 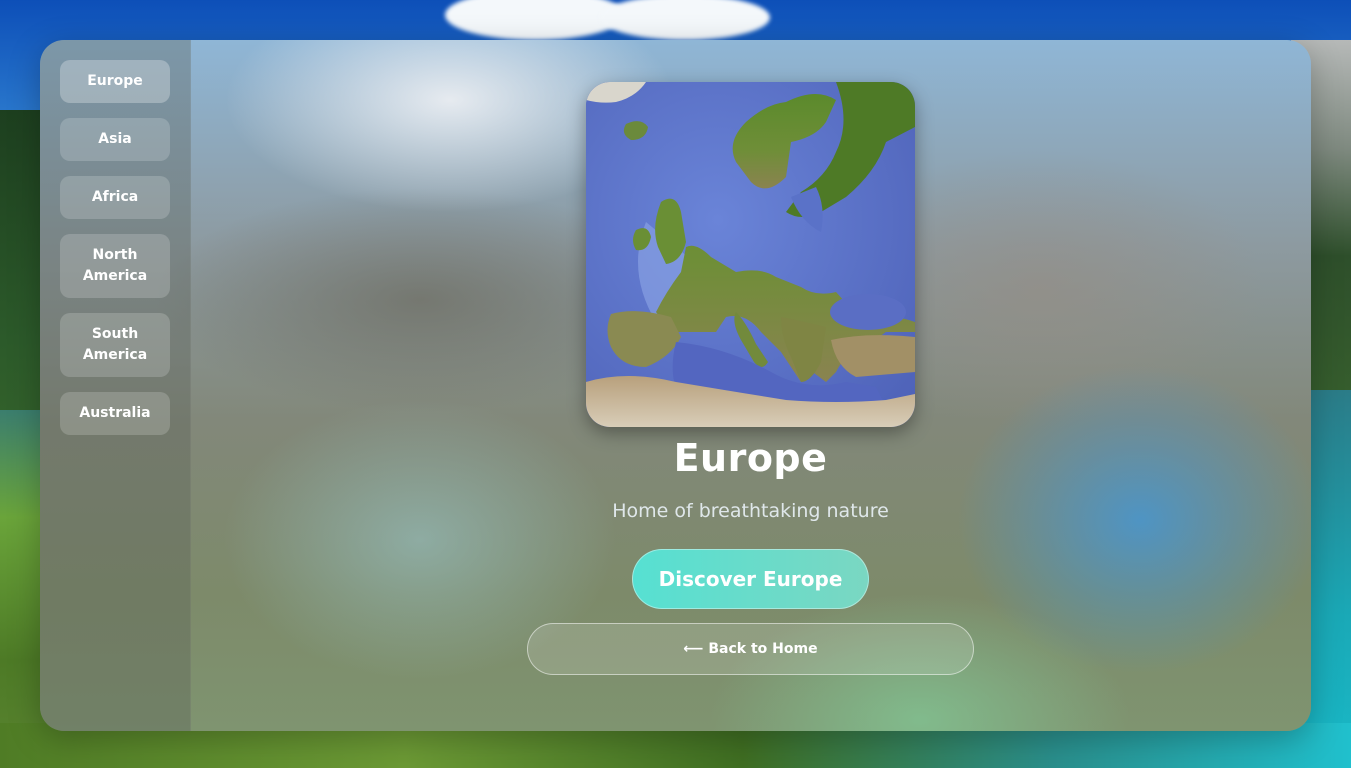 What do you see at coordinates (115, 413) in the screenshot?
I see `nav-item-australia: Australia` at bounding box center [115, 413].